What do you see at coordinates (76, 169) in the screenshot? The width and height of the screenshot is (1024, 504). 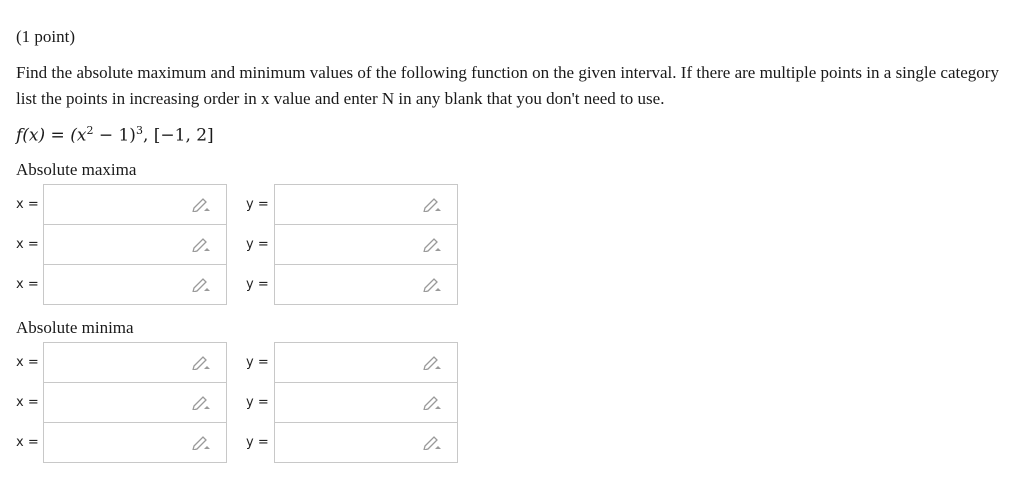 I see `maxima-heading: Absolute maxima` at bounding box center [76, 169].